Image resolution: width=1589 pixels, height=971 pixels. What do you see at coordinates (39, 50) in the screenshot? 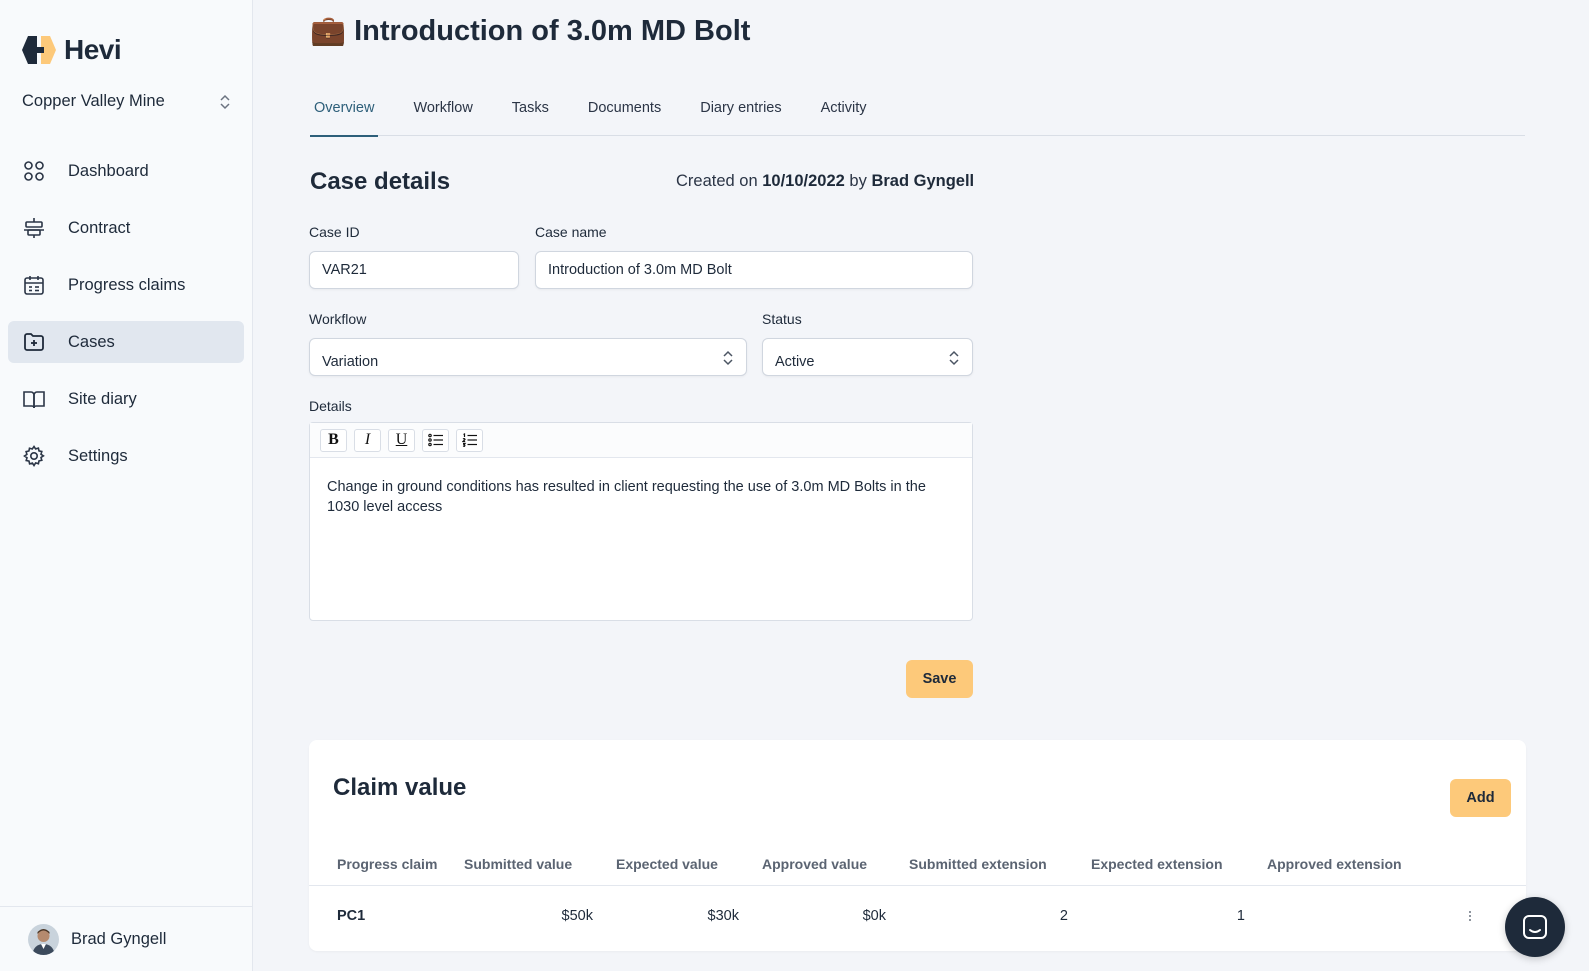
I see `hevi-logo-icon` at bounding box center [39, 50].